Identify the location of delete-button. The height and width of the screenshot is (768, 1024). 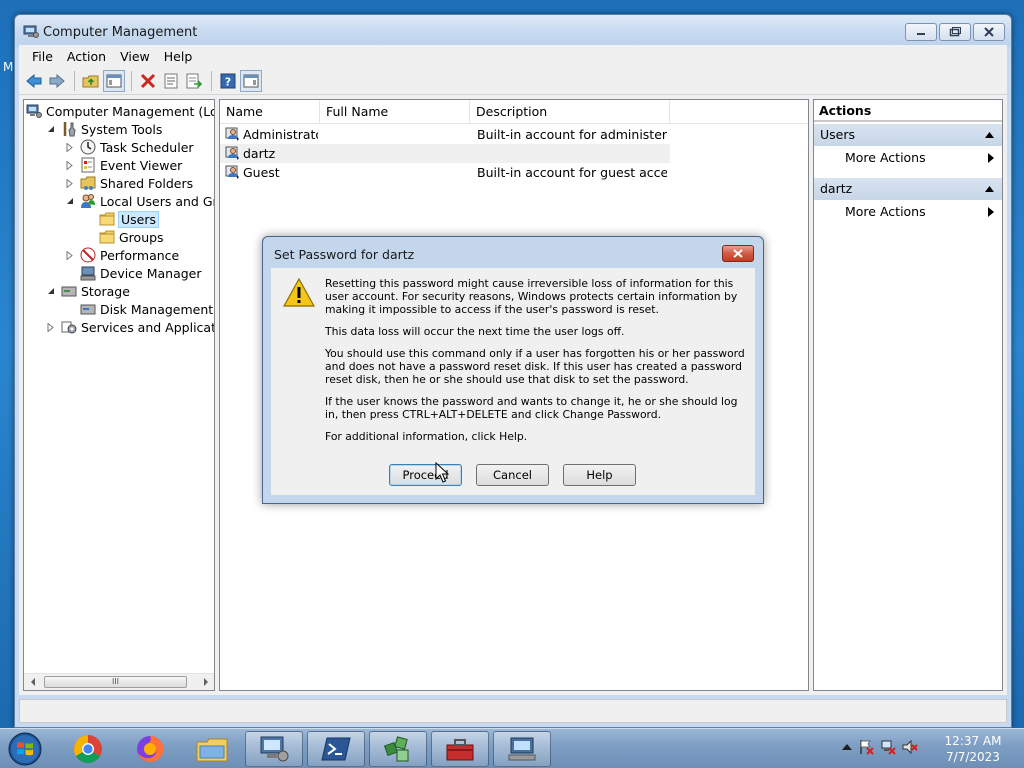
(148, 81).